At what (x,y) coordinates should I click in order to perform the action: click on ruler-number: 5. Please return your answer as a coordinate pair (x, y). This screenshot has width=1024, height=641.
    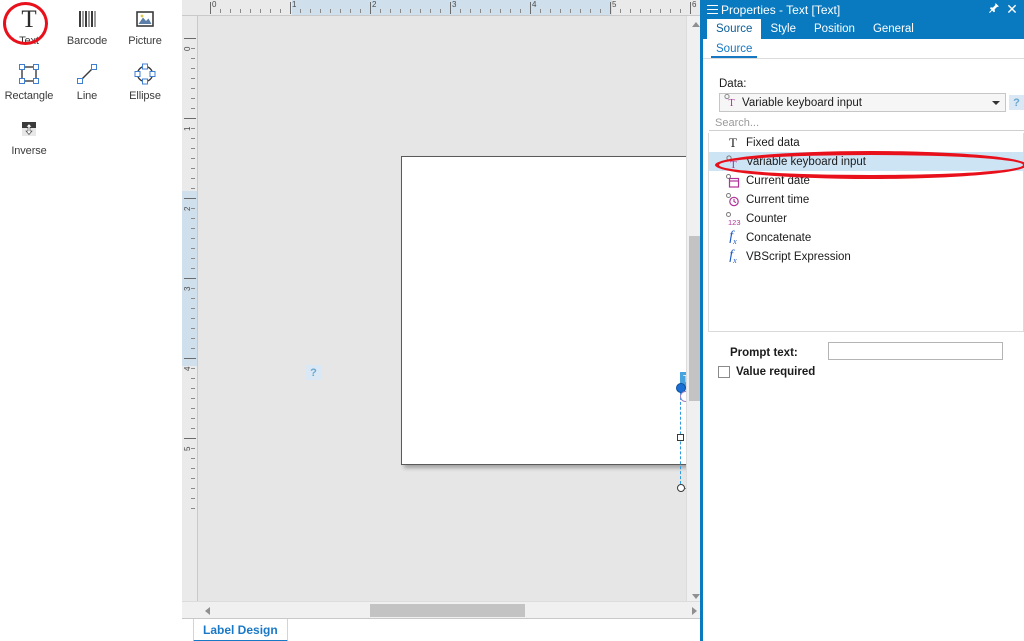
    Looking at the image, I should click on (614, 4).